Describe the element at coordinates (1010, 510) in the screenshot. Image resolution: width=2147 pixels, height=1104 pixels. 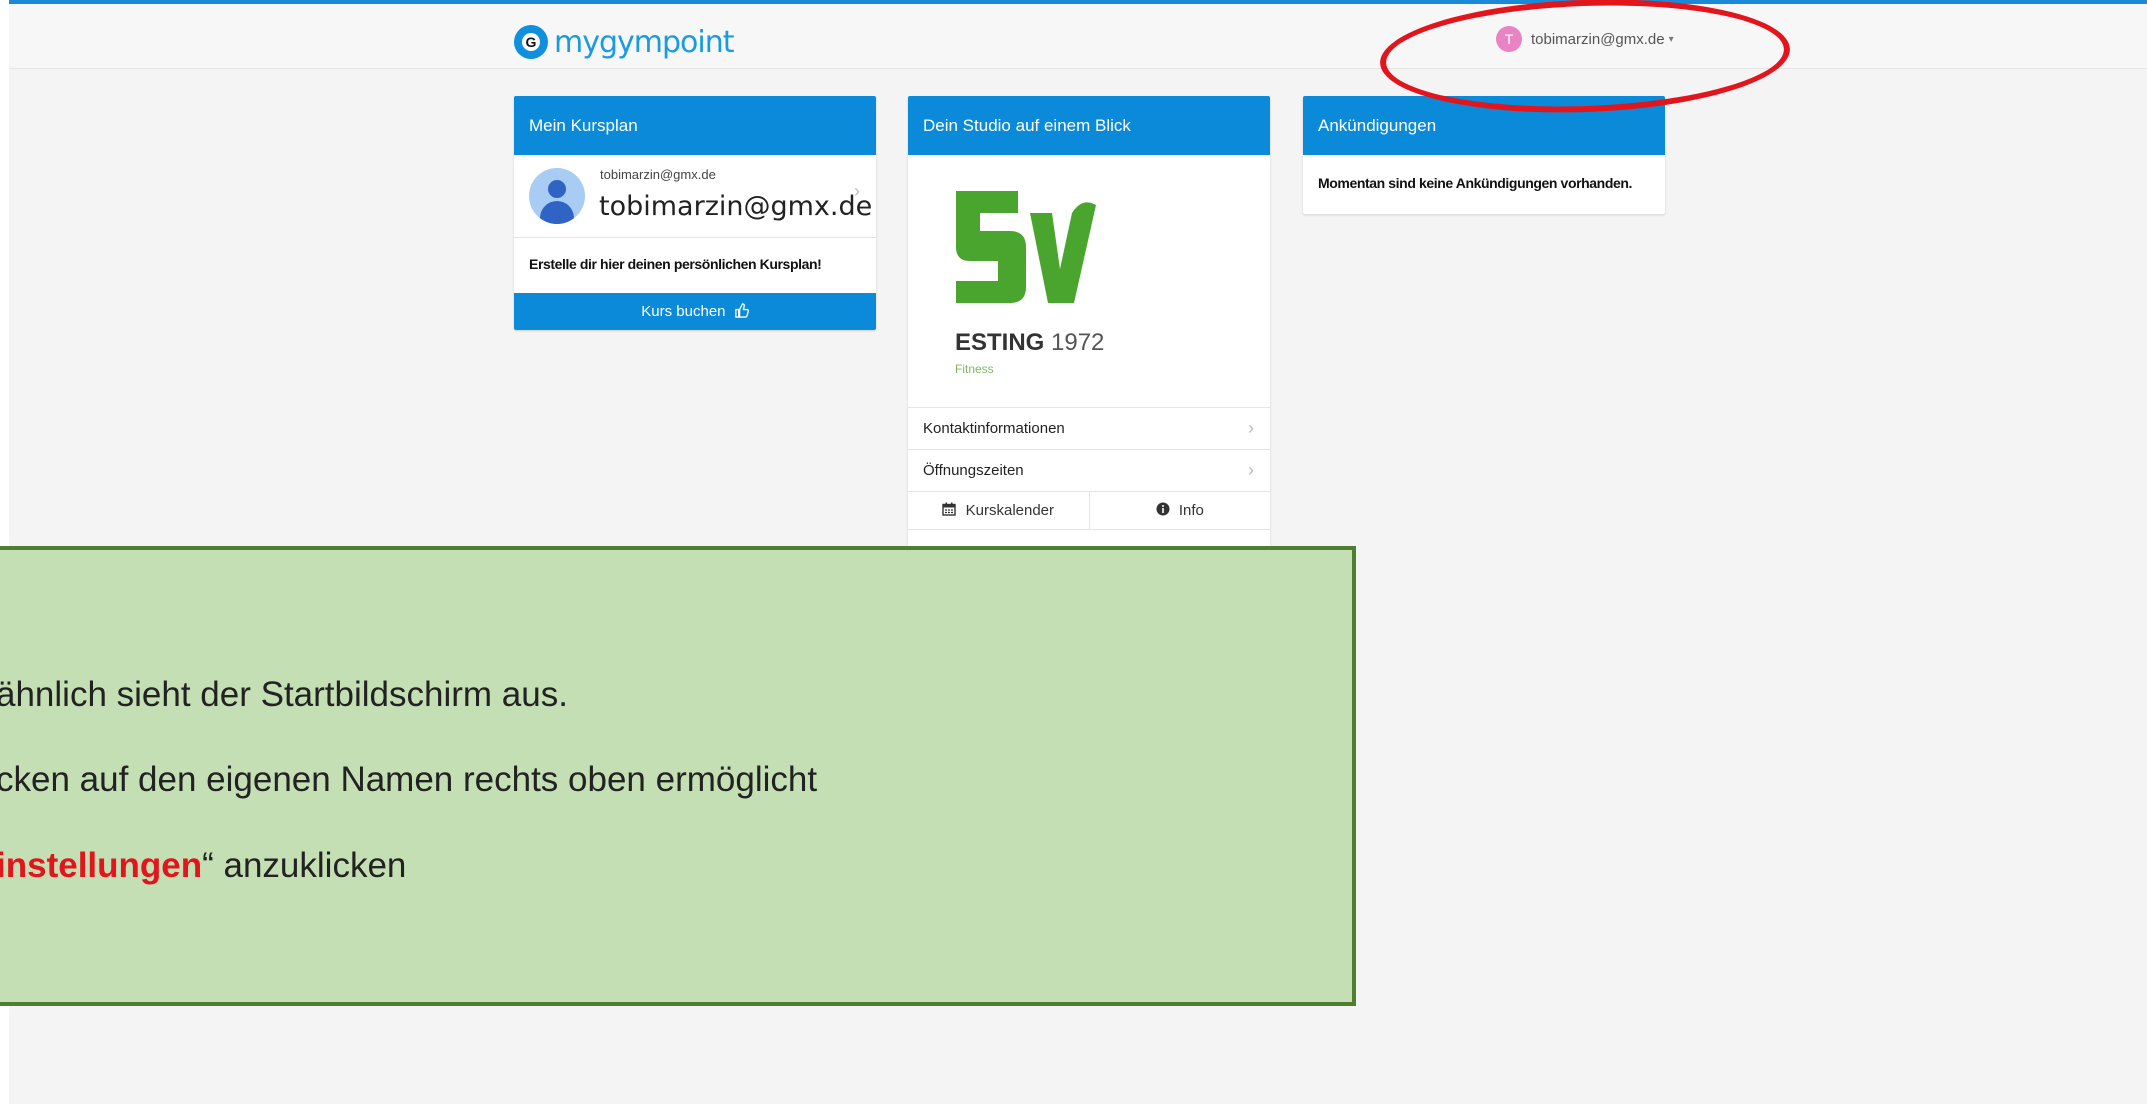
I see `kurskalender-label: Kurskalender` at that location.